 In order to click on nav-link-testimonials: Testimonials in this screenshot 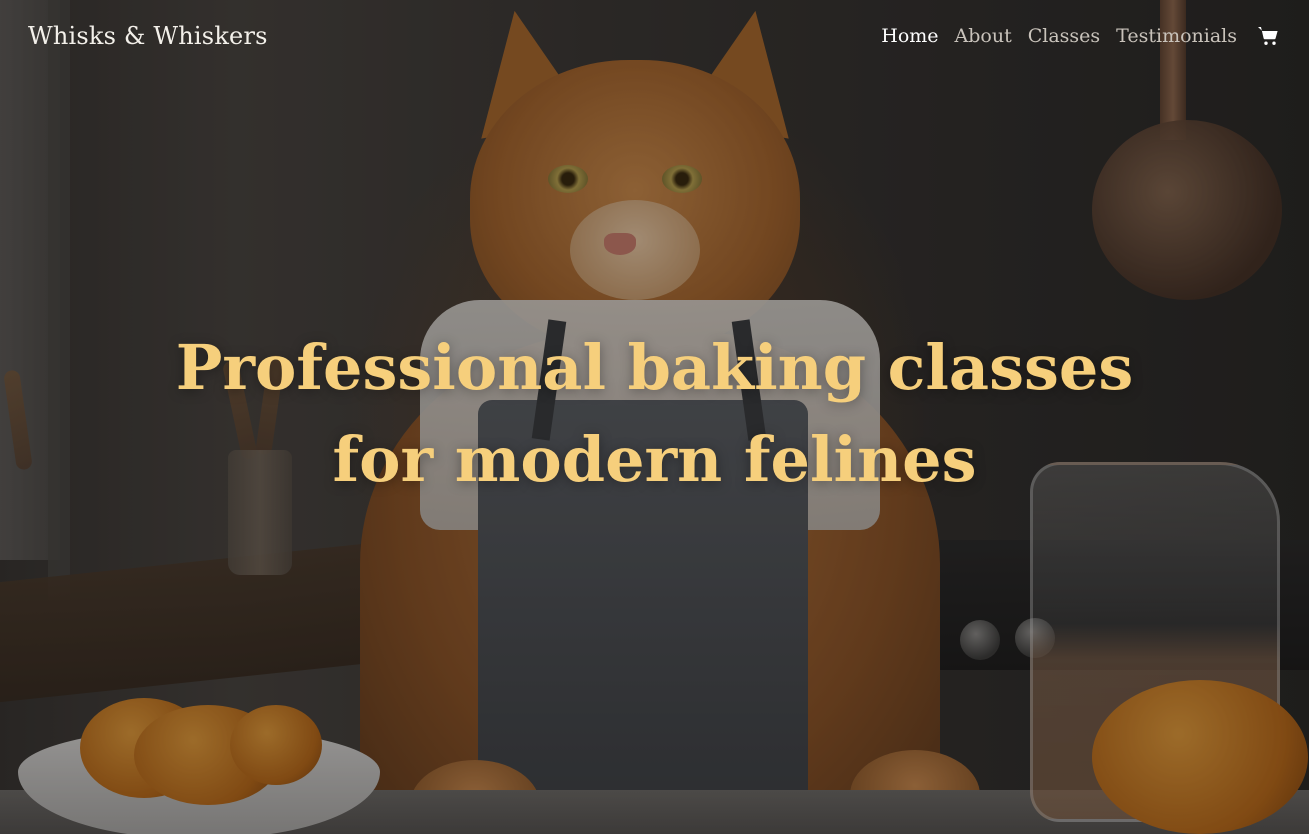, I will do `click(1176, 36)`.